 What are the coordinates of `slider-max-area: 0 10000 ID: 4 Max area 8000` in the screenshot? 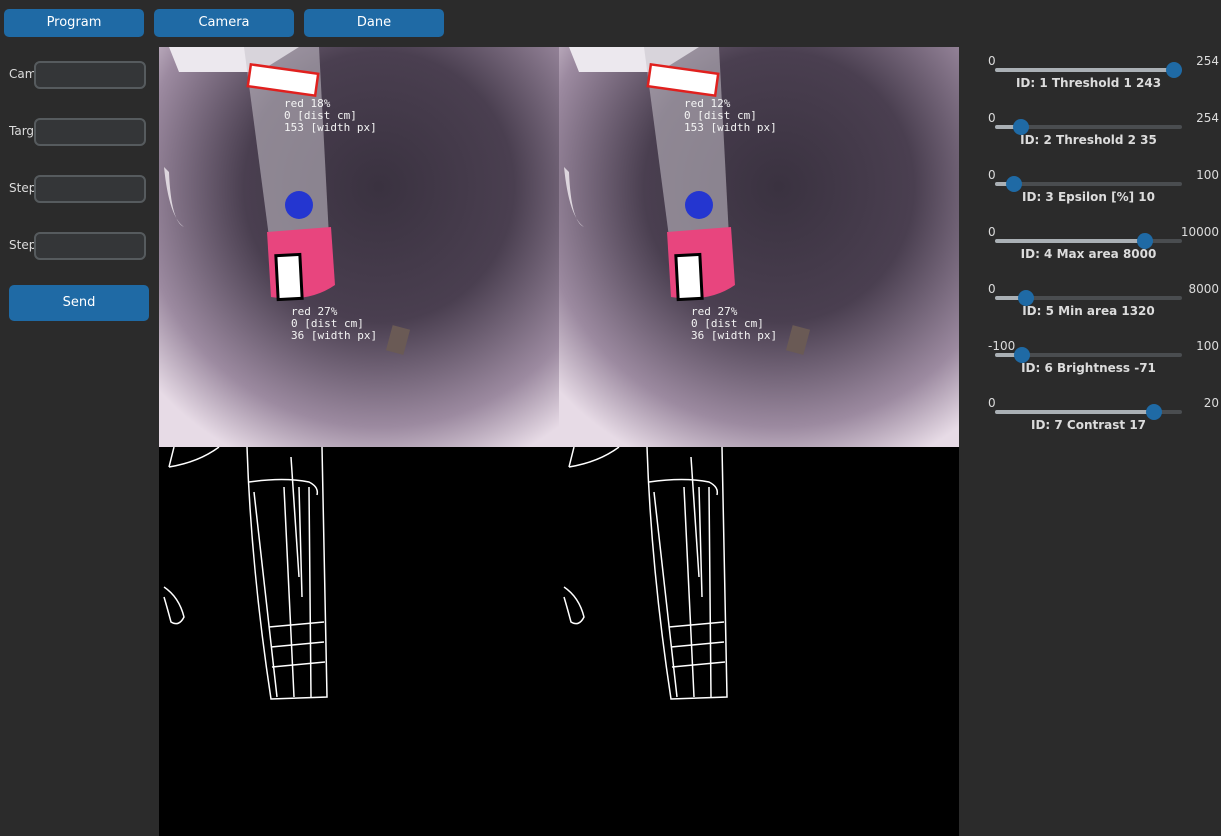 It's located at (1104, 251).